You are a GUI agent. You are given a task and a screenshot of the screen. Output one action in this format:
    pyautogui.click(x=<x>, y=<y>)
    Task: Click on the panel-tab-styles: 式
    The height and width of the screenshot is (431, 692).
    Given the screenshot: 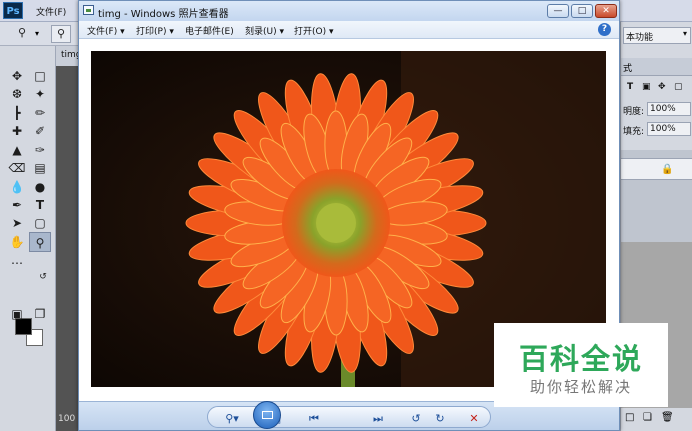 What is the action you would take?
    pyautogui.click(x=656, y=67)
    